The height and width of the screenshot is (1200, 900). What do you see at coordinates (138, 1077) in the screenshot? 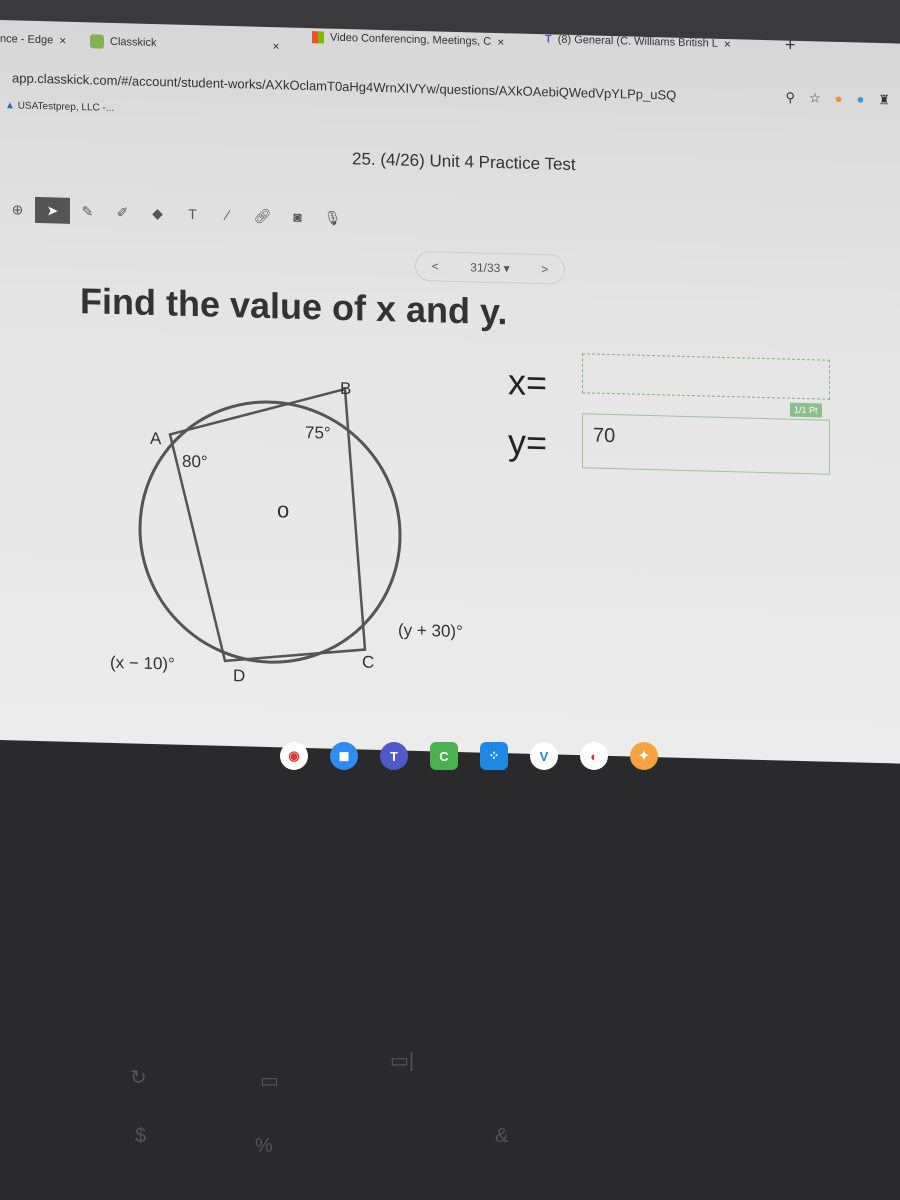
I see `refresh-key: ↻` at bounding box center [138, 1077].